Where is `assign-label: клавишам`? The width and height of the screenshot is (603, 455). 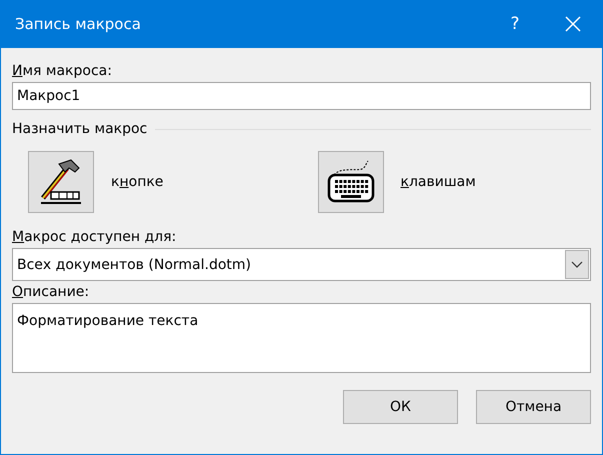 assign-label: клавишам is located at coordinates (438, 182).